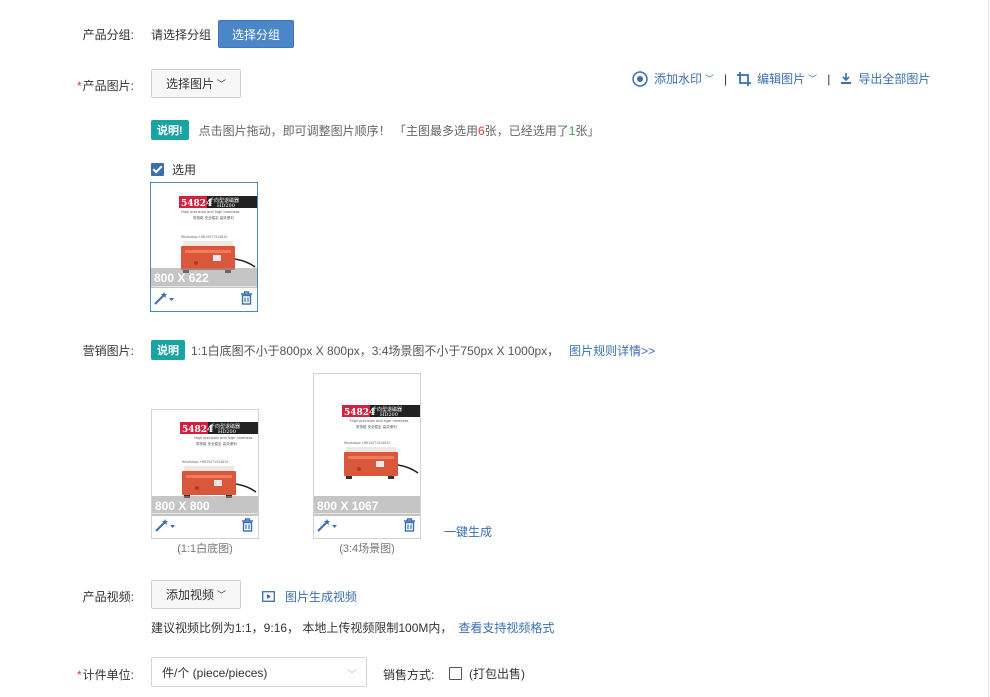 This screenshot has height=697, width=990. Describe the element at coordinates (487, 673) in the screenshot. I see `pack-sale-checkbox: (打包出售)` at that location.